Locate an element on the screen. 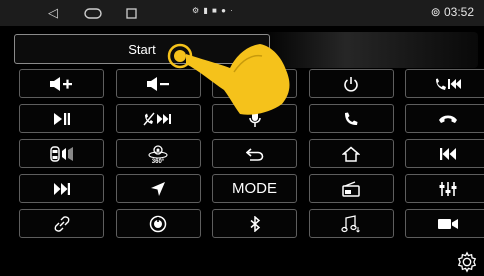 The width and height of the screenshot is (484, 276). mode-button: MODE is located at coordinates (254, 188).